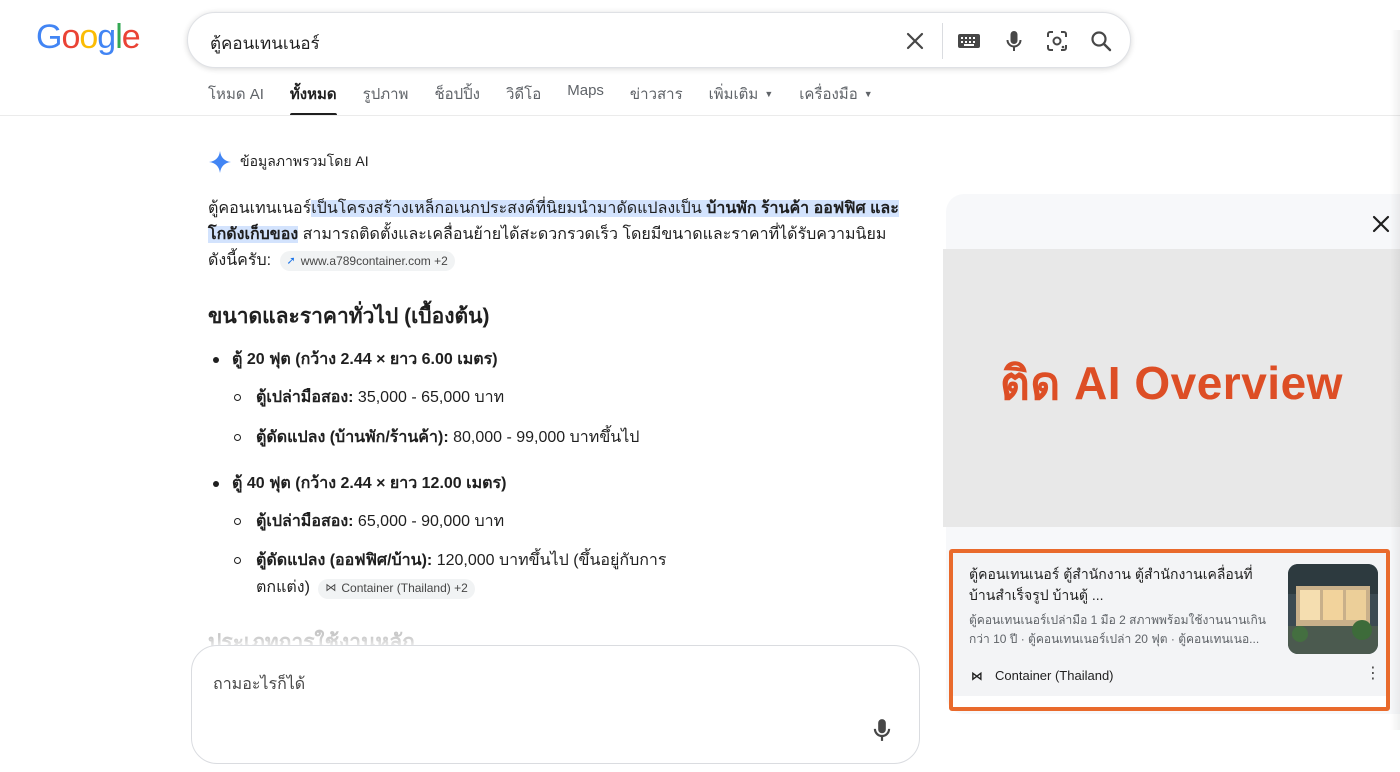  What do you see at coordinates (236, 99) in the screenshot?
I see `tab-ai-mode: โหมด AI` at bounding box center [236, 99].